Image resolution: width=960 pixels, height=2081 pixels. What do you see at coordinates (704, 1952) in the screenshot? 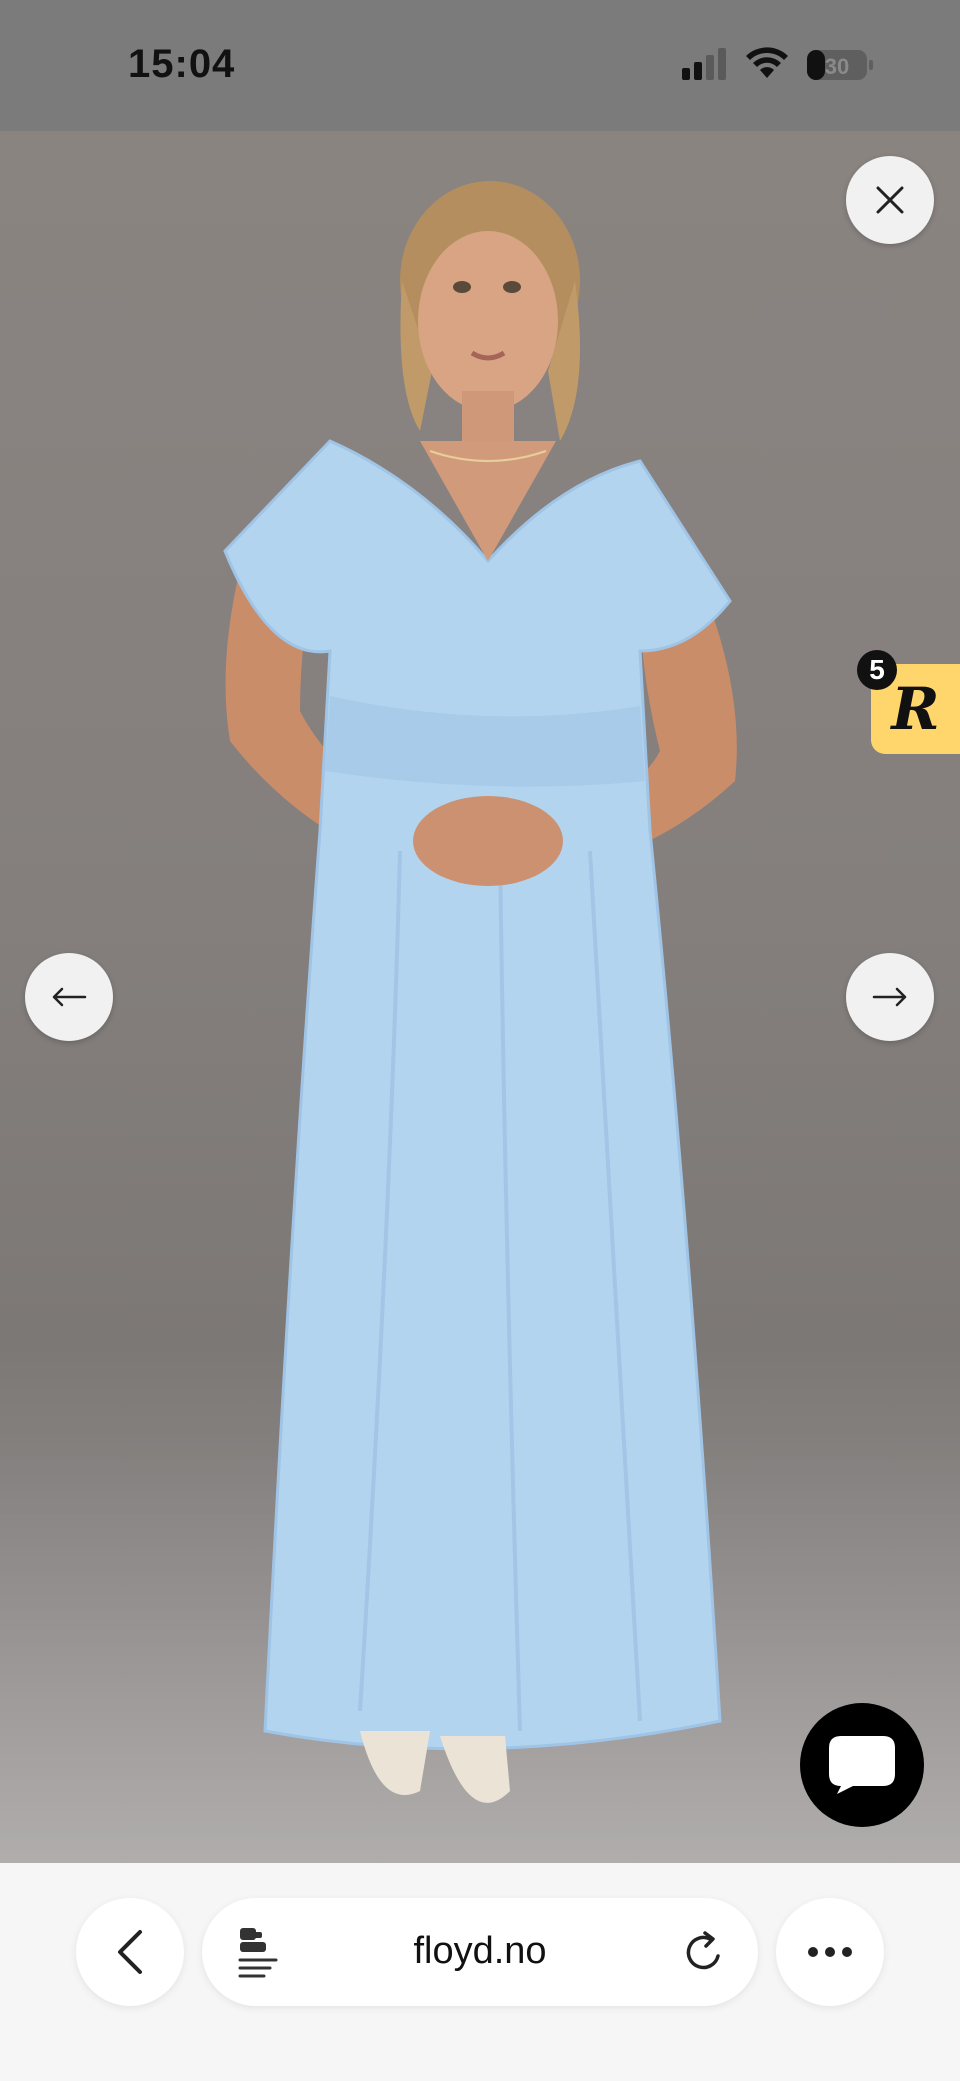
I see `reload-icon` at bounding box center [704, 1952].